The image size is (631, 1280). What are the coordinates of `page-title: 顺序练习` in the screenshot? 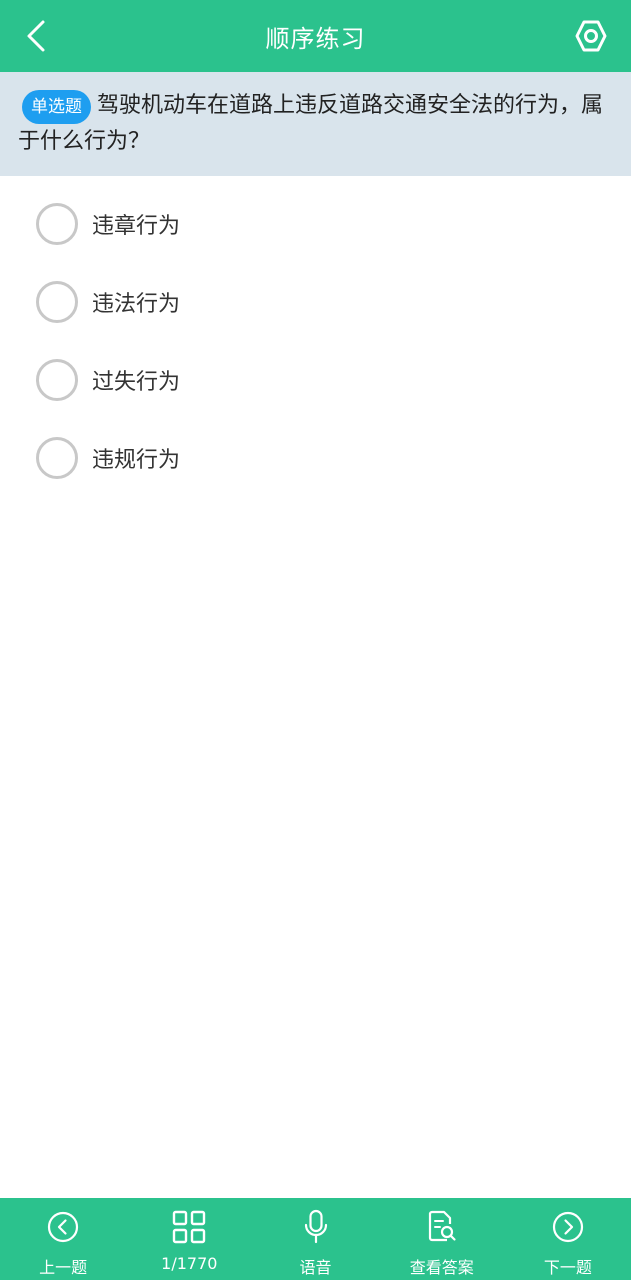 It's located at (315, 38).